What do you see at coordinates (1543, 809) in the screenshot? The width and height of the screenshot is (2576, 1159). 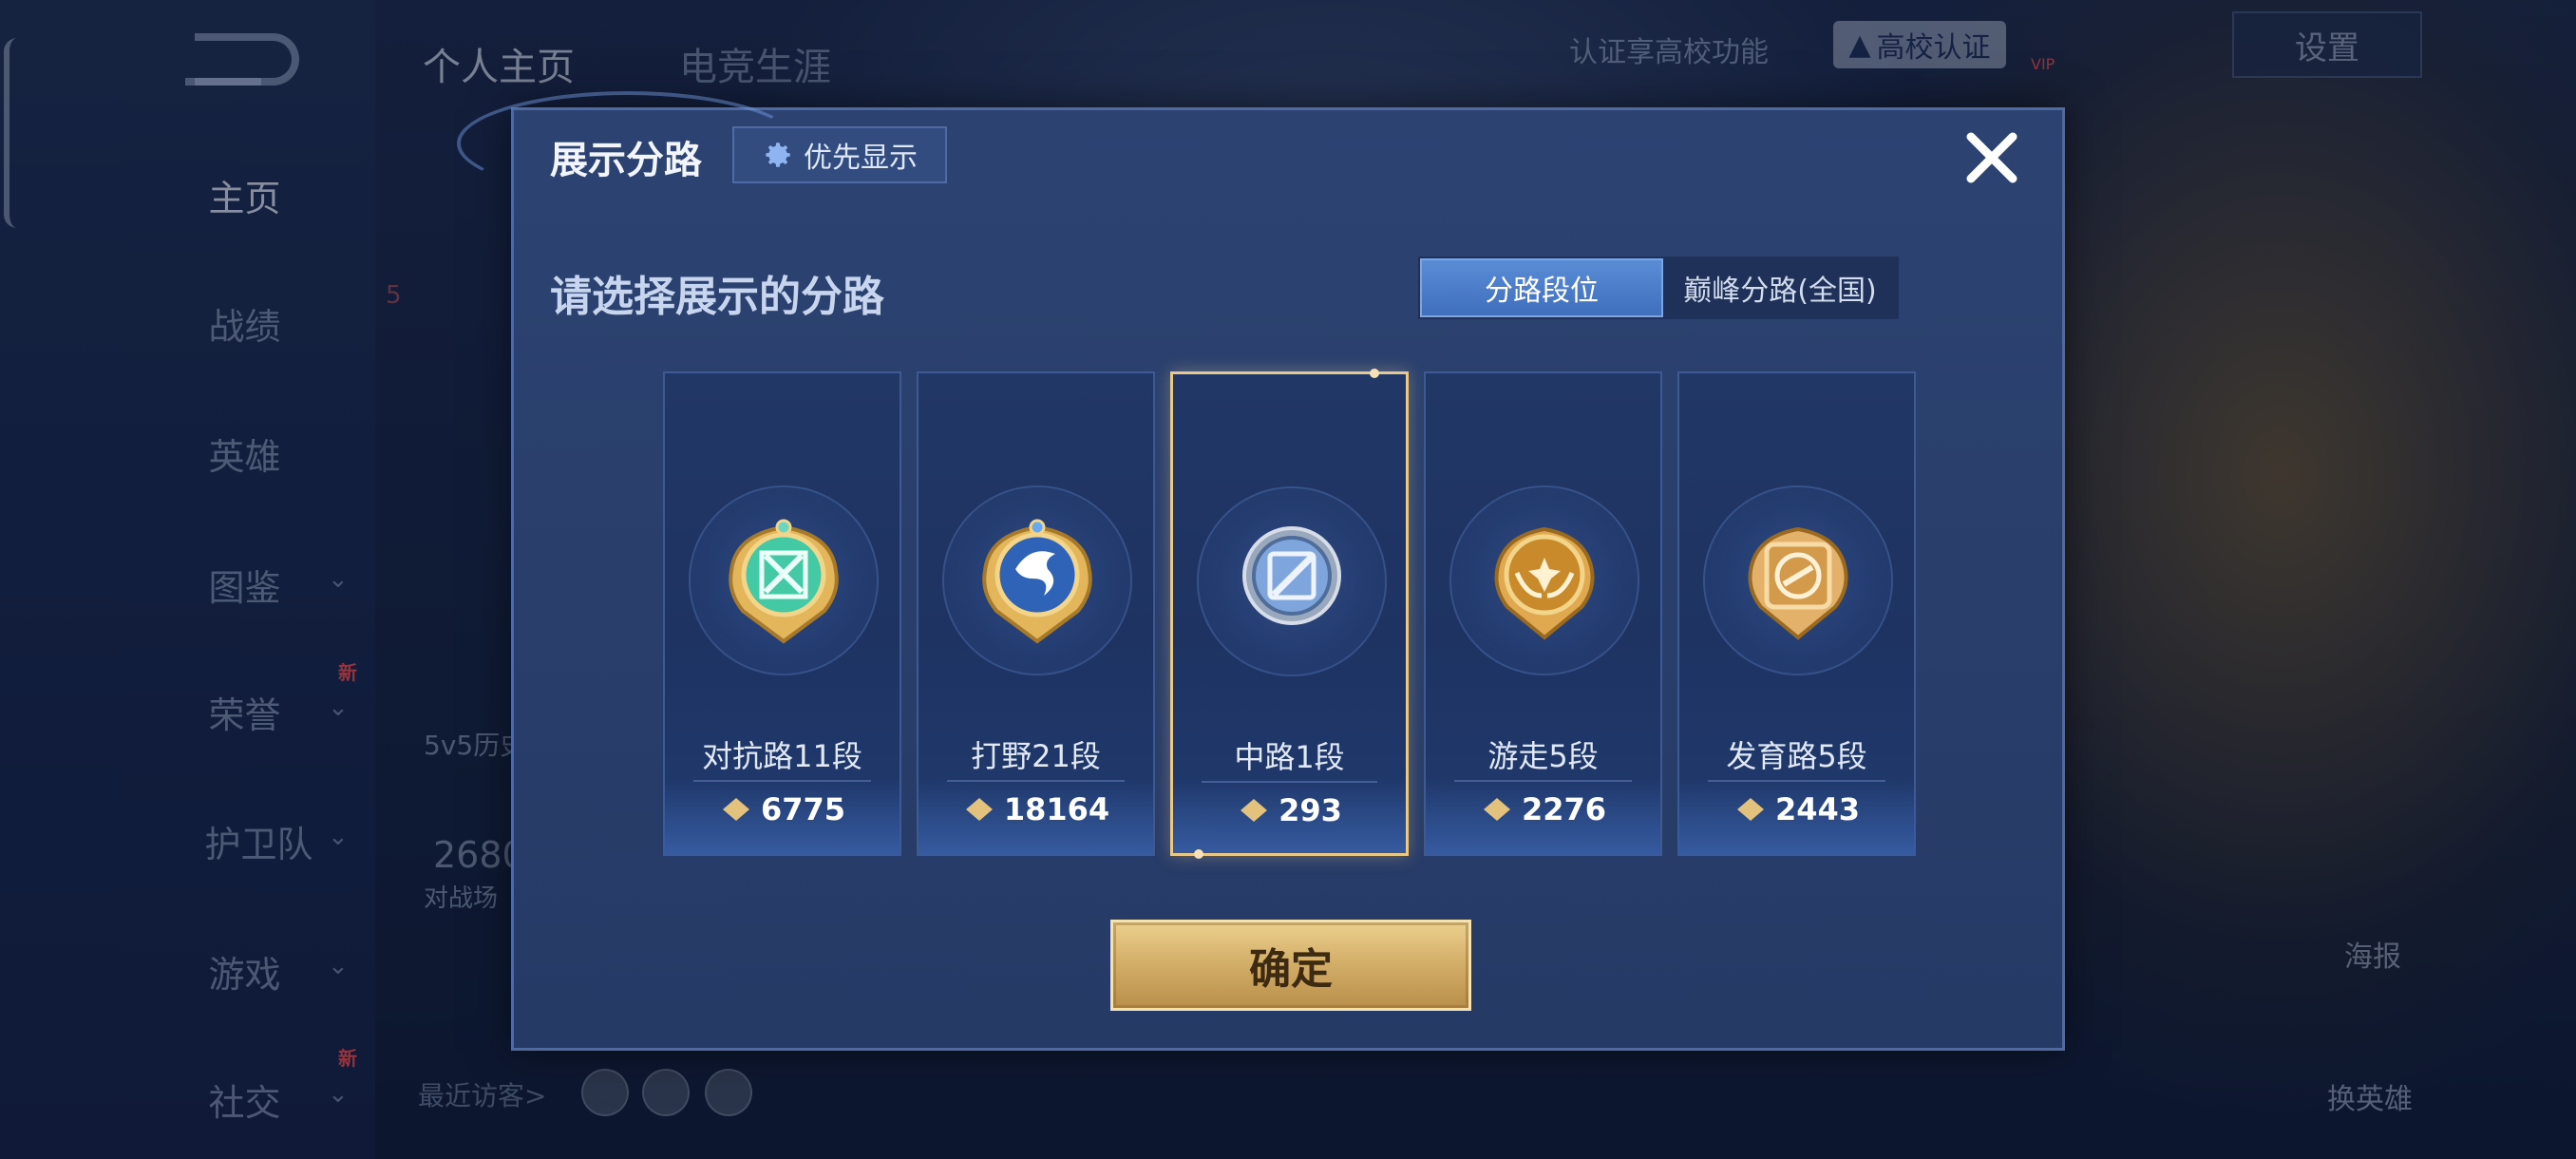 I see `lane-points: 2276` at bounding box center [1543, 809].